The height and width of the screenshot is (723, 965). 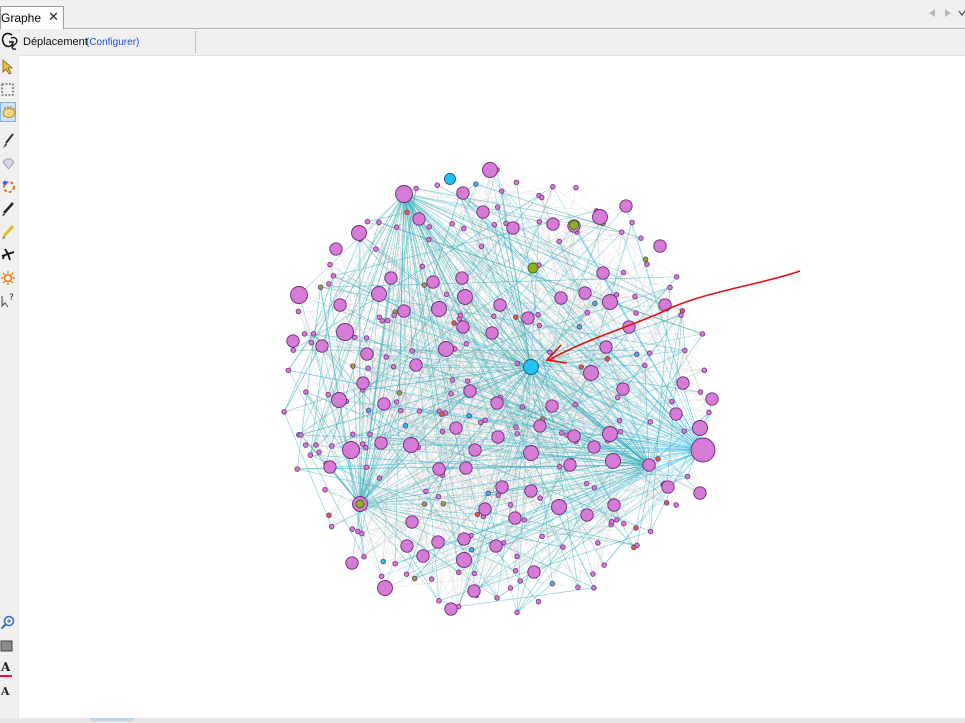 I want to click on edit-tool: ?, so click(x=8, y=300).